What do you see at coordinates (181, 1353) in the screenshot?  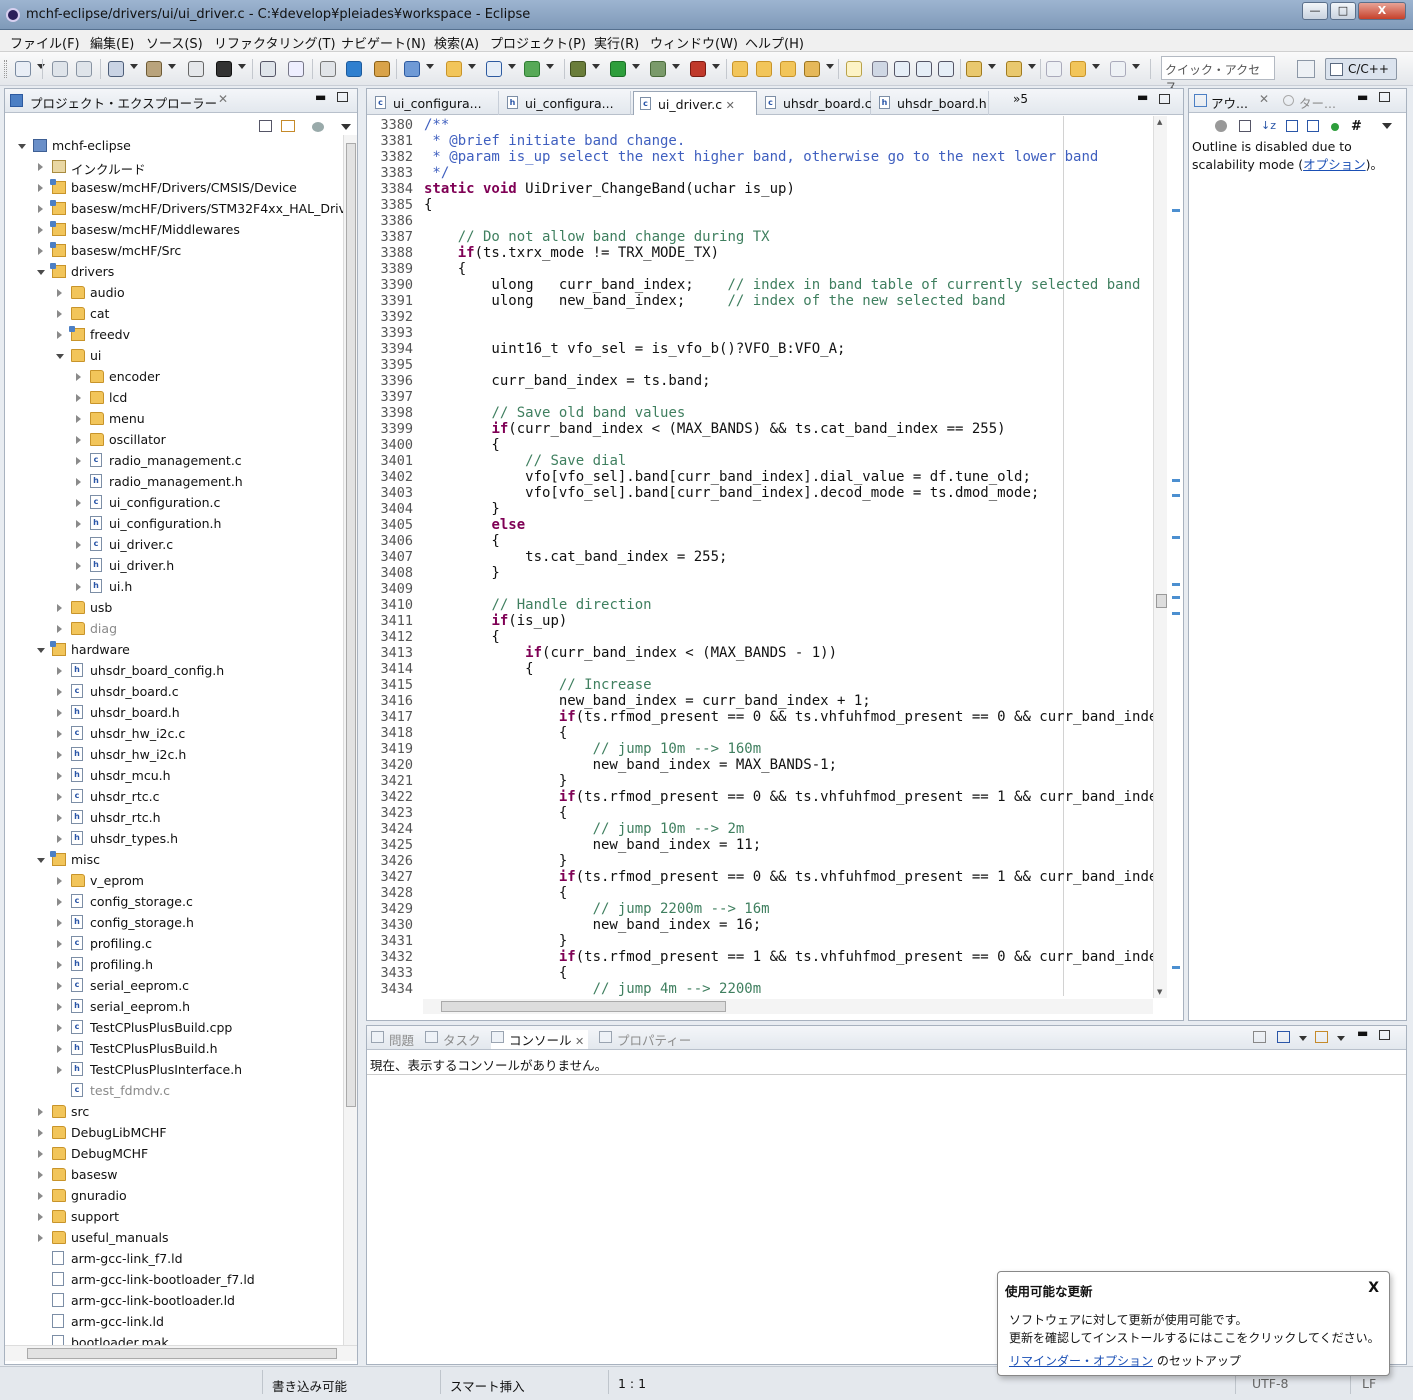 I see `explorer-horizontal-scrollbar` at bounding box center [181, 1353].